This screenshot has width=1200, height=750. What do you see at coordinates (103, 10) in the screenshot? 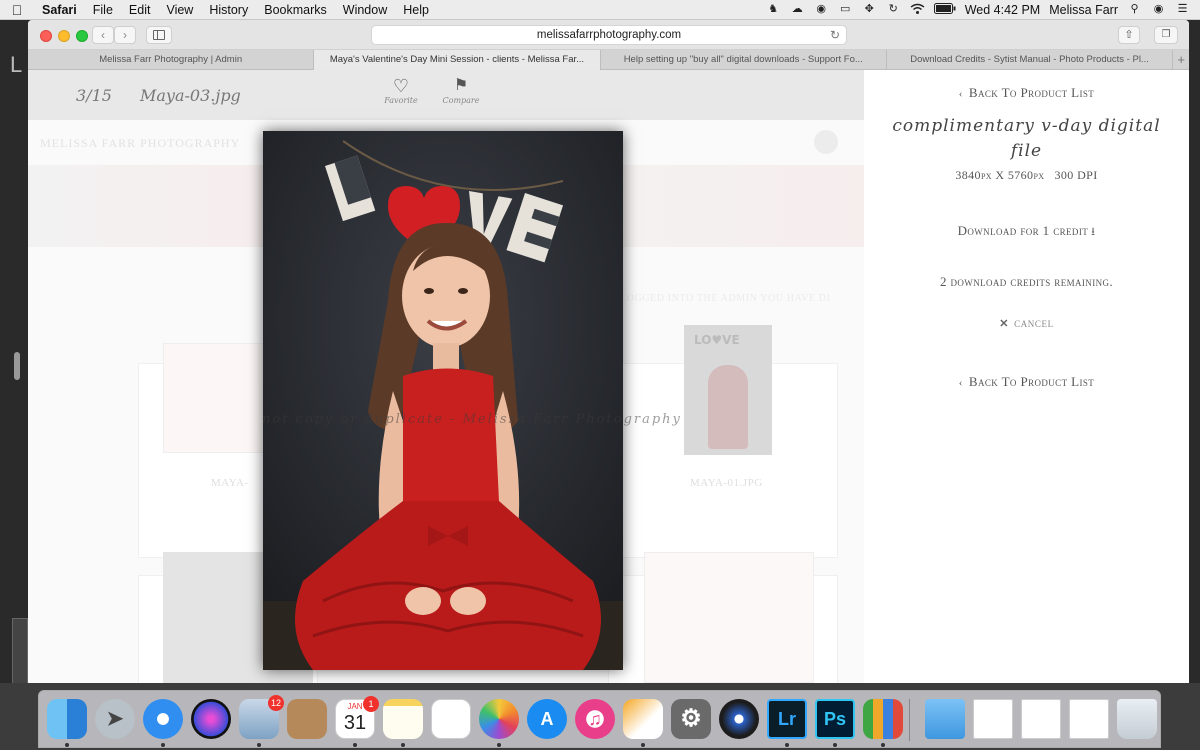
I see `menu-file: File` at bounding box center [103, 10].